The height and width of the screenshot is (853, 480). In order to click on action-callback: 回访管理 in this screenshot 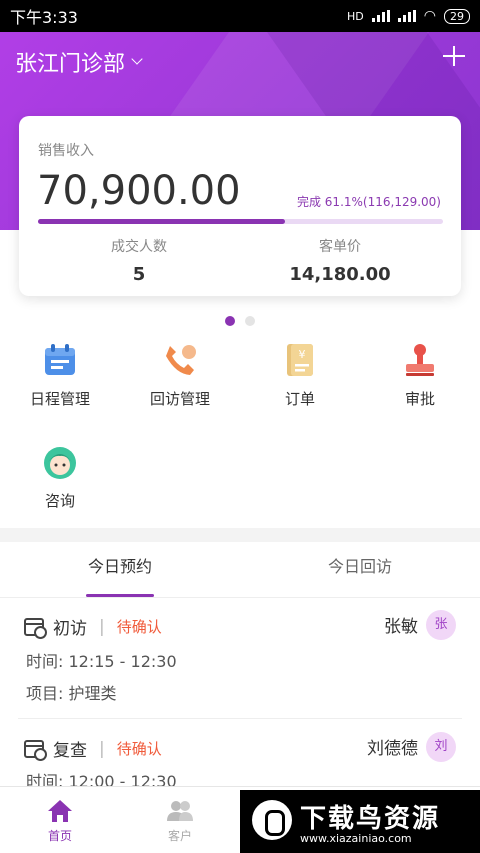, I will do `click(180, 375)`.